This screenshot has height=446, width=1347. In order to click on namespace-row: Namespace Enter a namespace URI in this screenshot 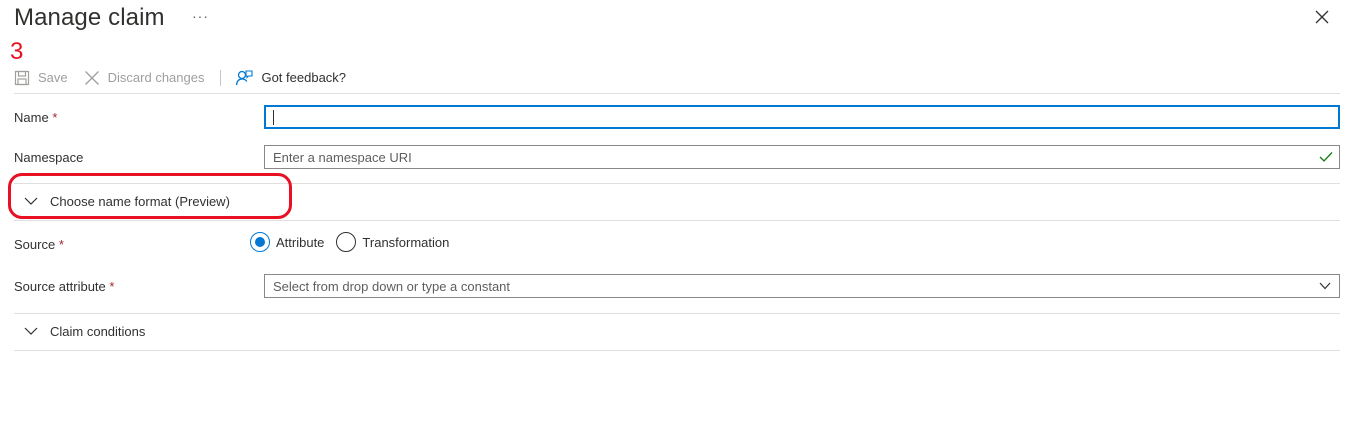, I will do `click(677, 157)`.